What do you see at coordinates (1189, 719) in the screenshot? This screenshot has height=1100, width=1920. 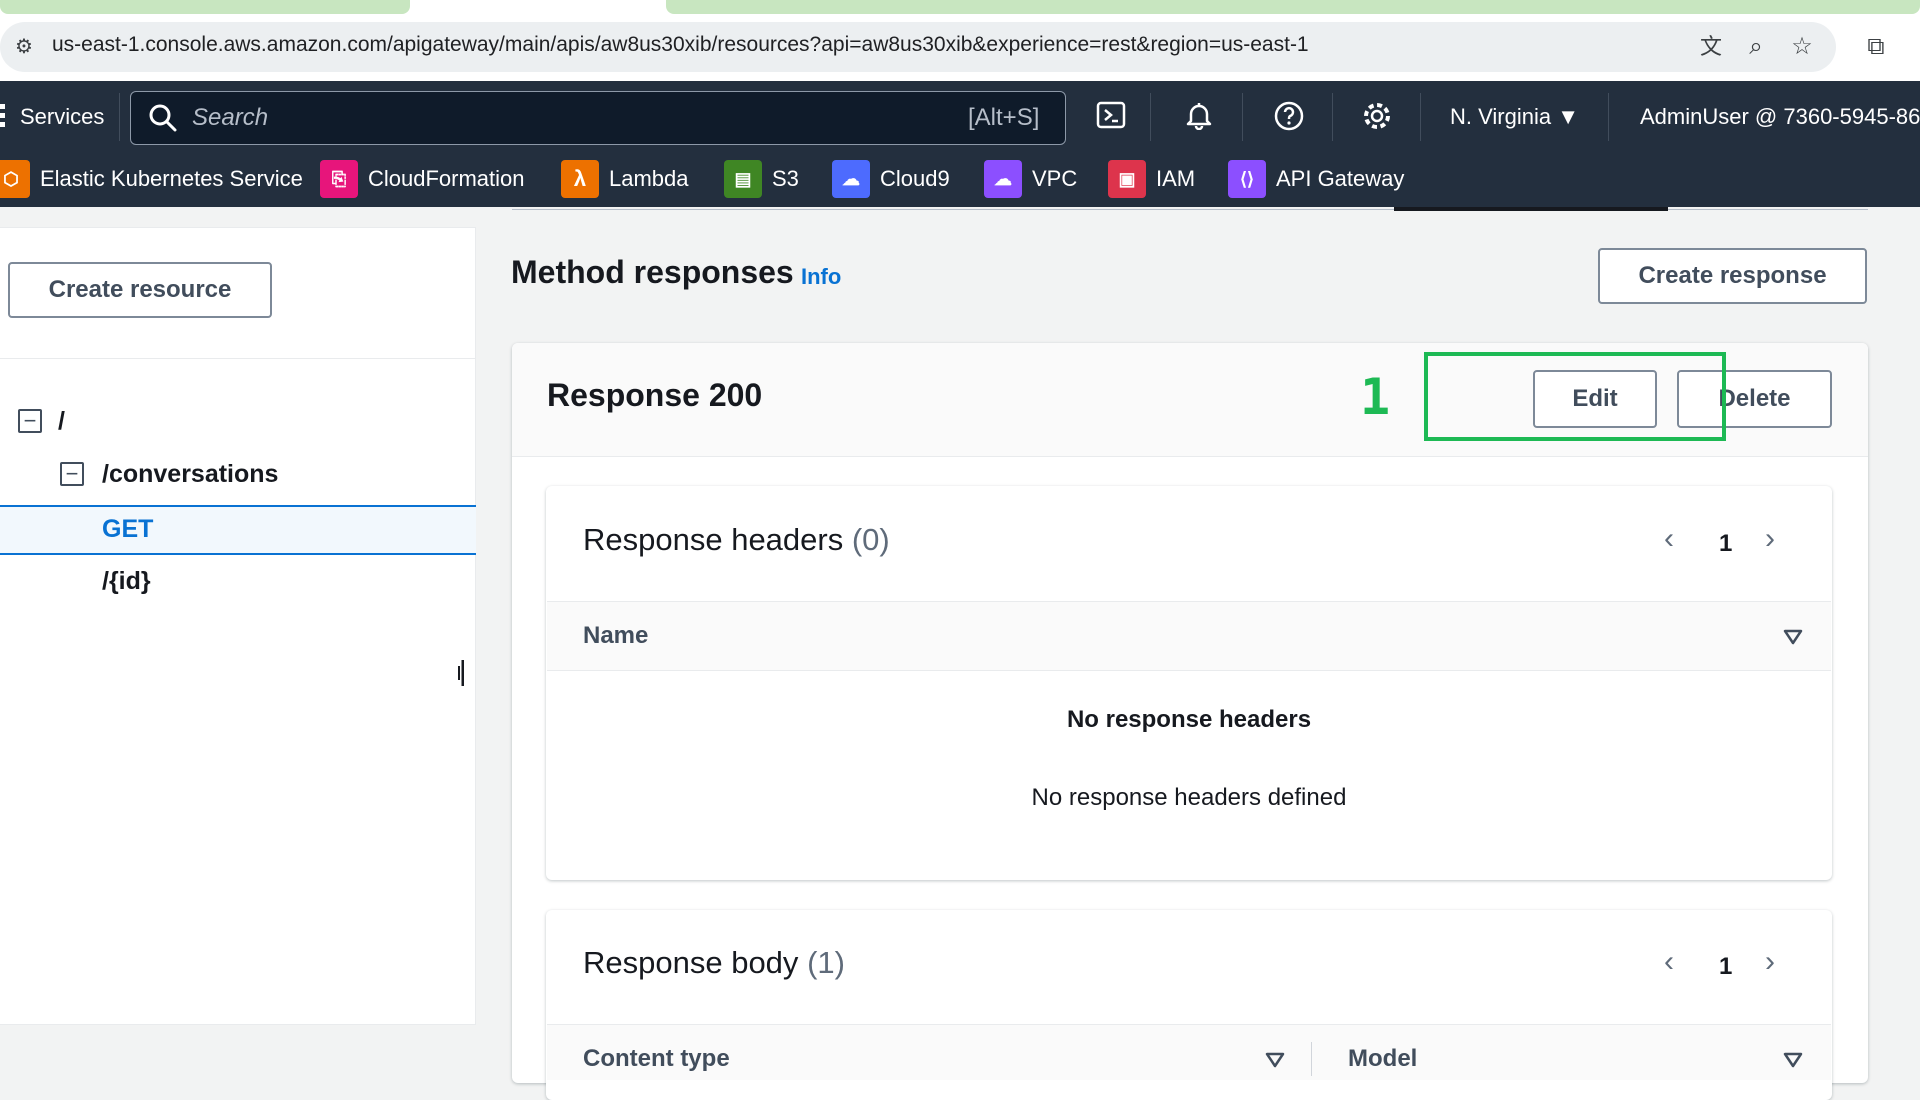 I see `empty-state-title: No response headers` at bounding box center [1189, 719].